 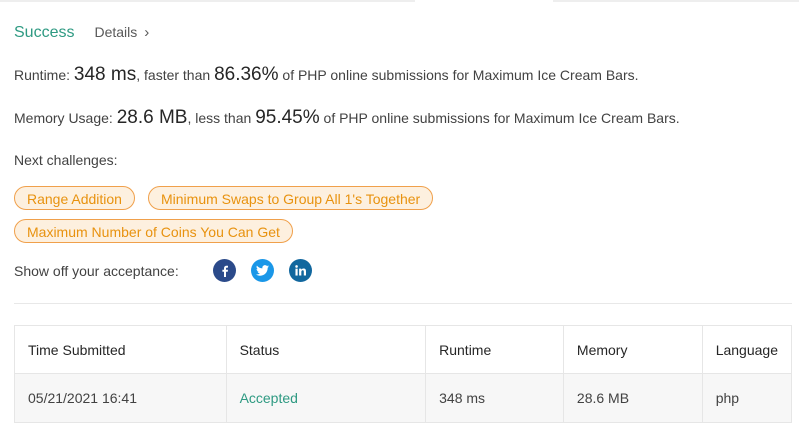 I want to click on challenge-chip-minimum-swaps: Minimum Swaps to Group All 1's Together, so click(x=291, y=198).